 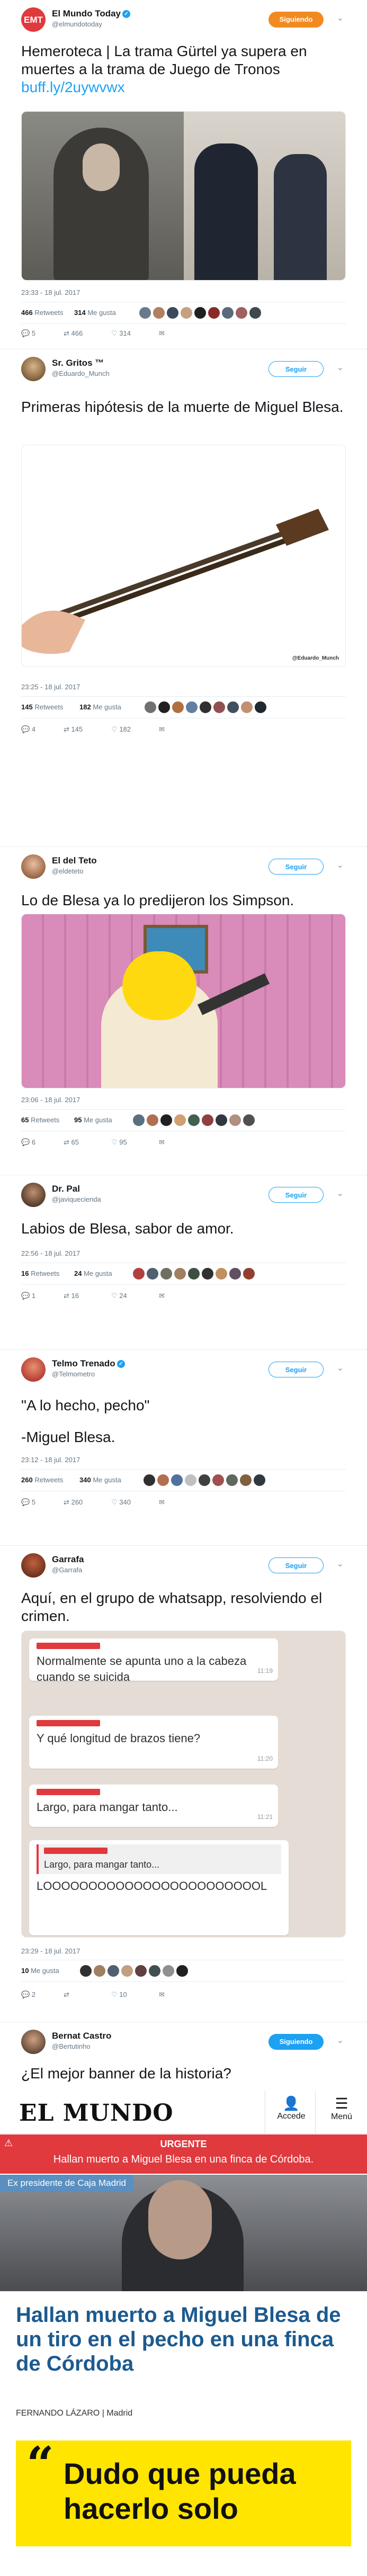 What do you see at coordinates (89, 1363) in the screenshot?
I see `user-name: Telmo Trenado ✓` at bounding box center [89, 1363].